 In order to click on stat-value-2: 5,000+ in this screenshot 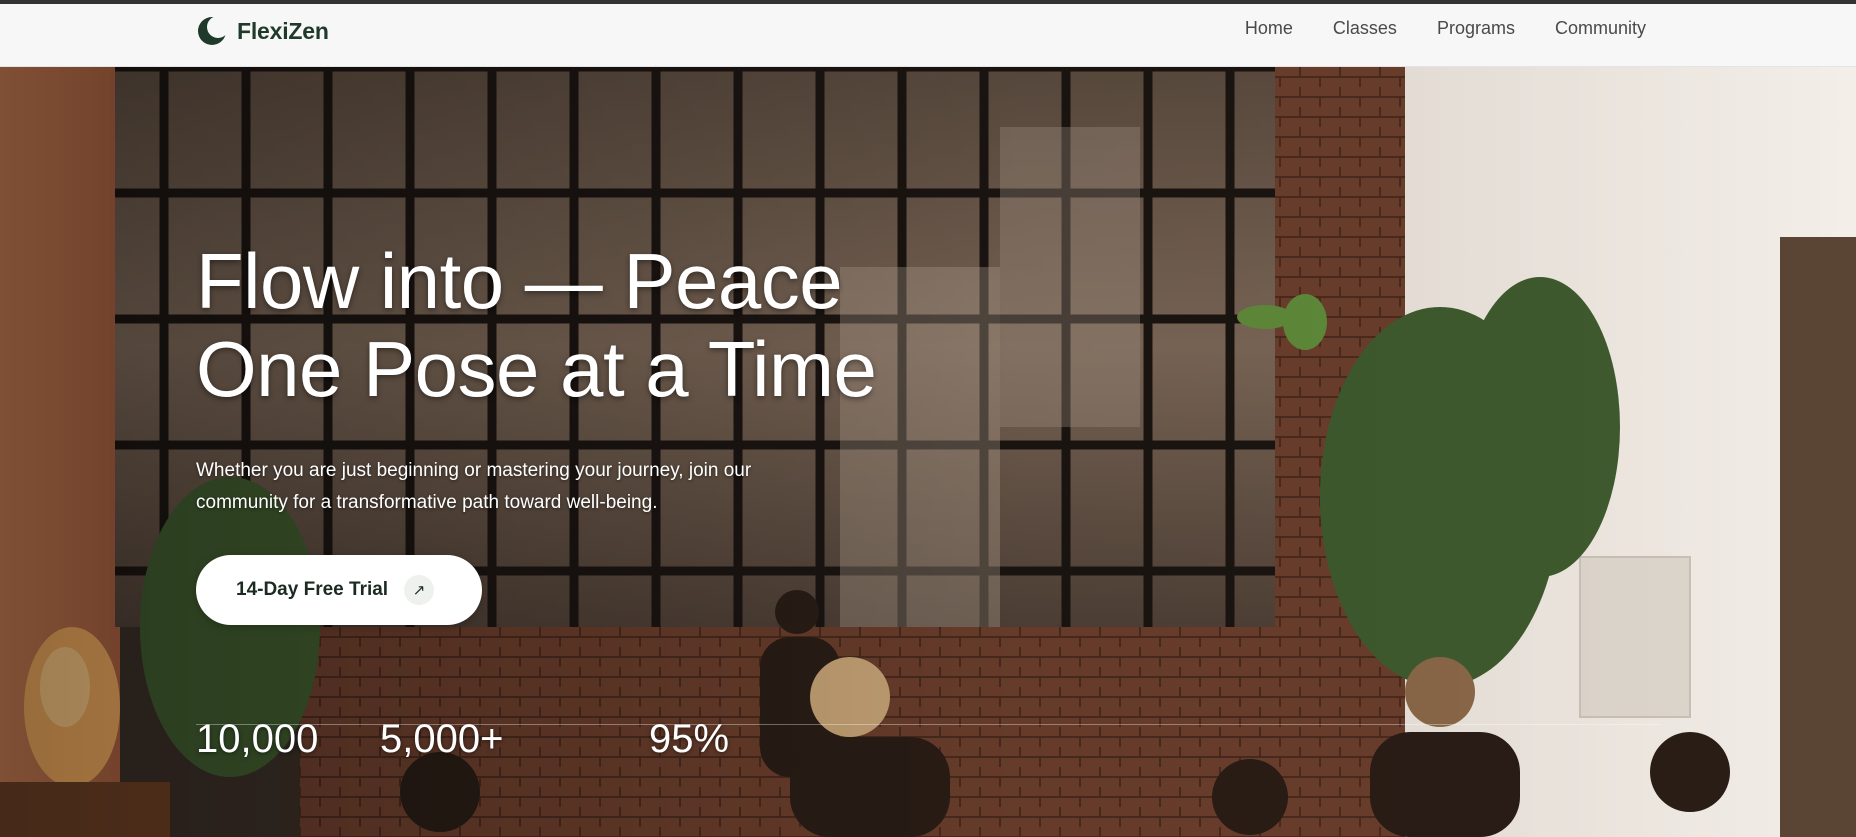, I will do `click(442, 739)`.